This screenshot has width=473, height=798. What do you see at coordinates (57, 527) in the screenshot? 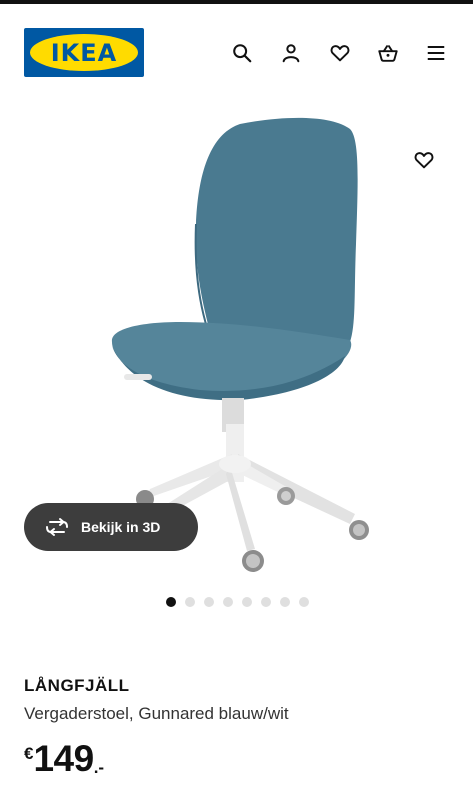
I see `rotate-3d-icon` at bounding box center [57, 527].